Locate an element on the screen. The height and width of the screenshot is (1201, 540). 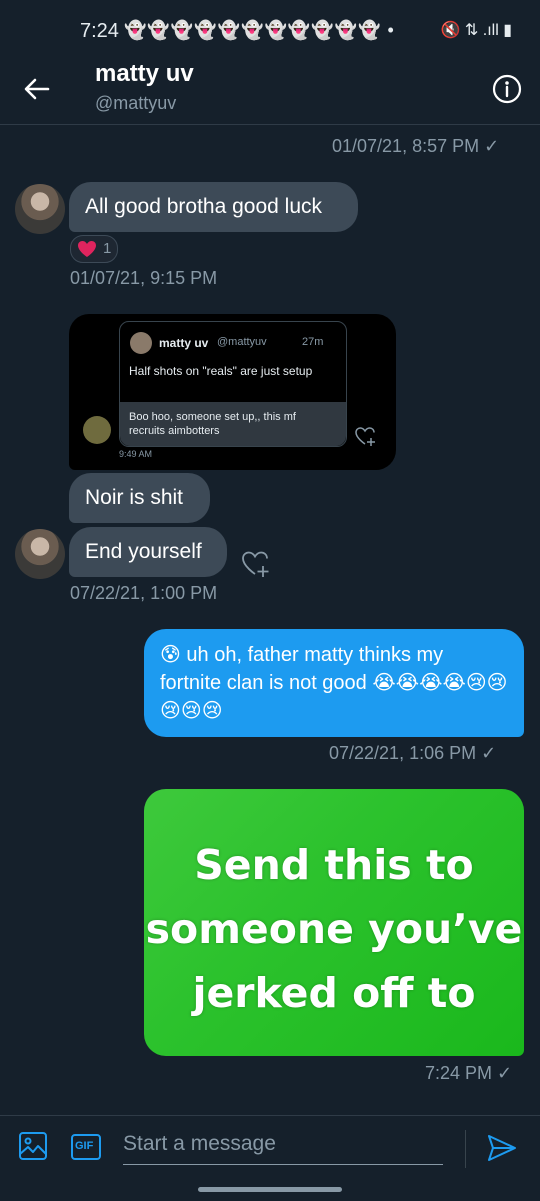
timestamp: 01/07/21, 8:57 PM ✓ is located at coordinates (416, 146).